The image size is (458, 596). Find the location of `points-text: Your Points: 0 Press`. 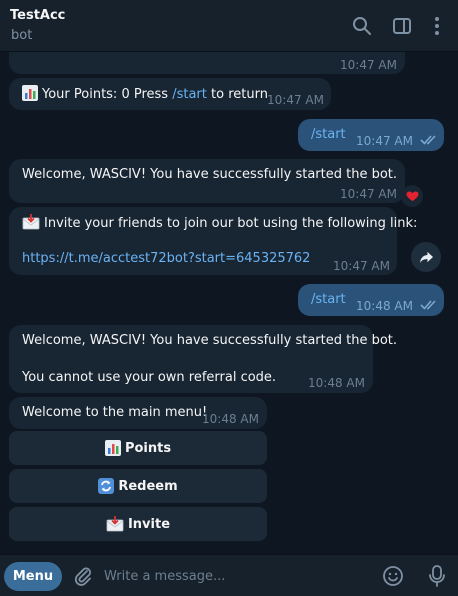

points-text: Your Points: 0 Press is located at coordinates (107, 94).